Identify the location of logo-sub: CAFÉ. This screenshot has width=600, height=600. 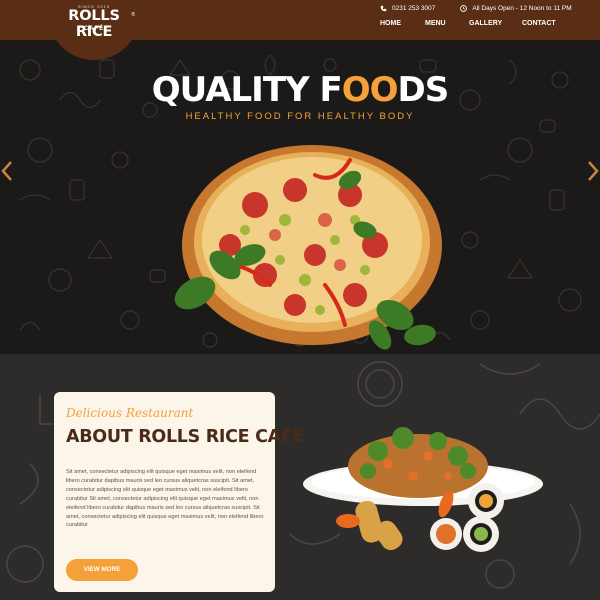
(94, 29).